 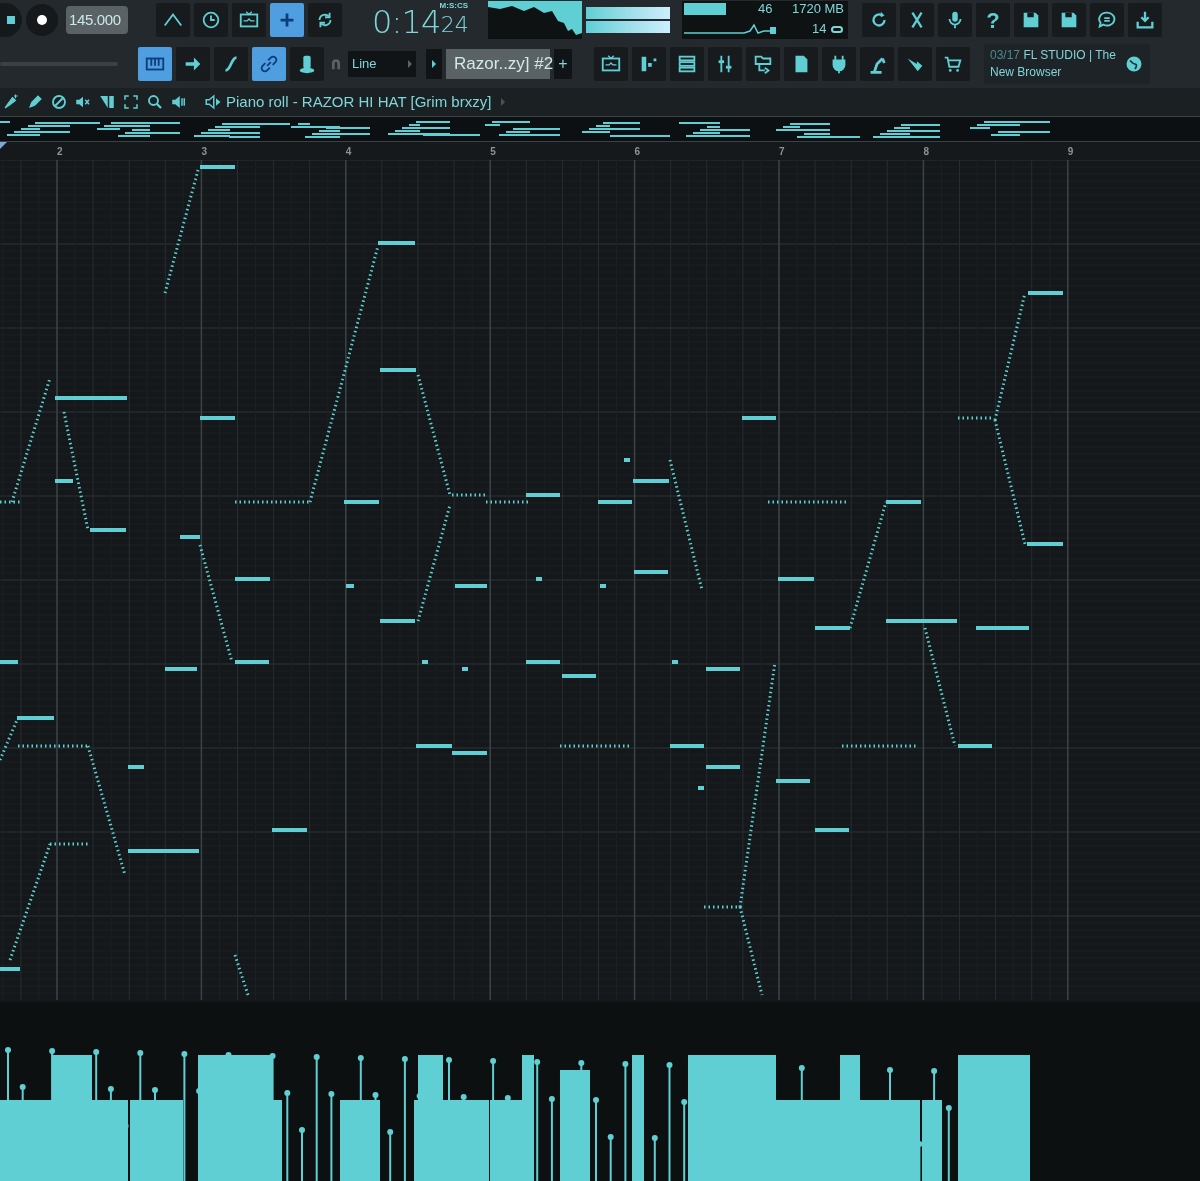 What do you see at coordinates (193, 64) in the screenshot?
I see `arrow-button` at bounding box center [193, 64].